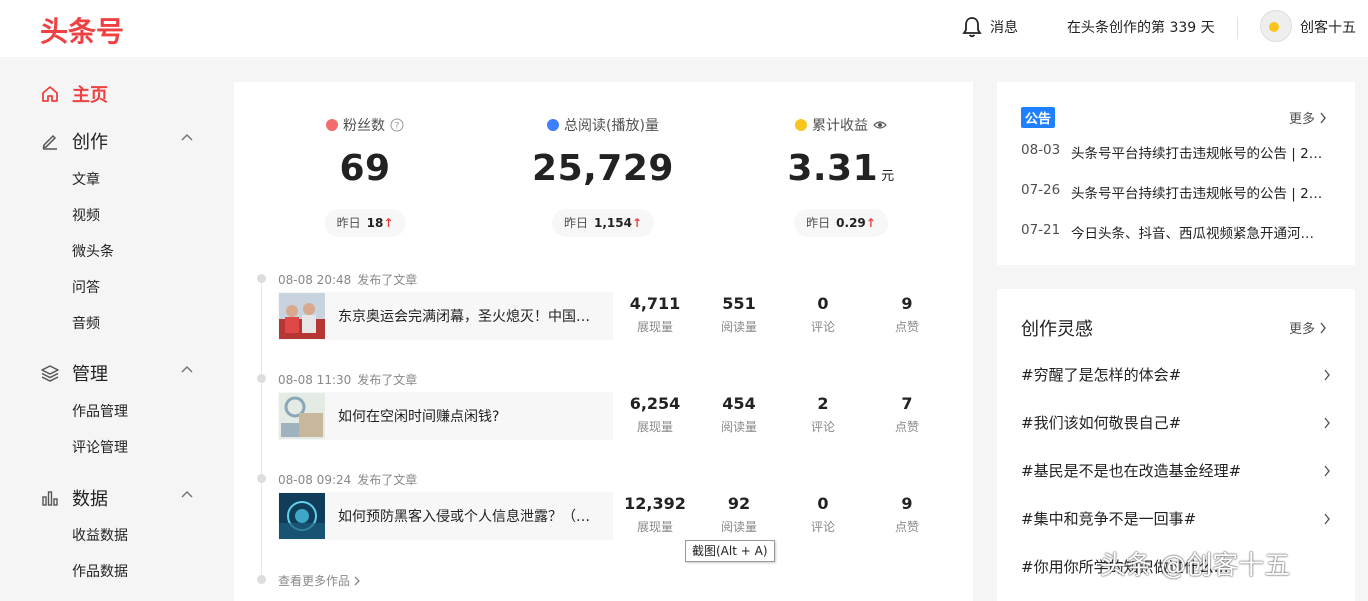  Describe the element at coordinates (1308, 117) in the screenshot. I see `notice-more-link: 更多` at that location.